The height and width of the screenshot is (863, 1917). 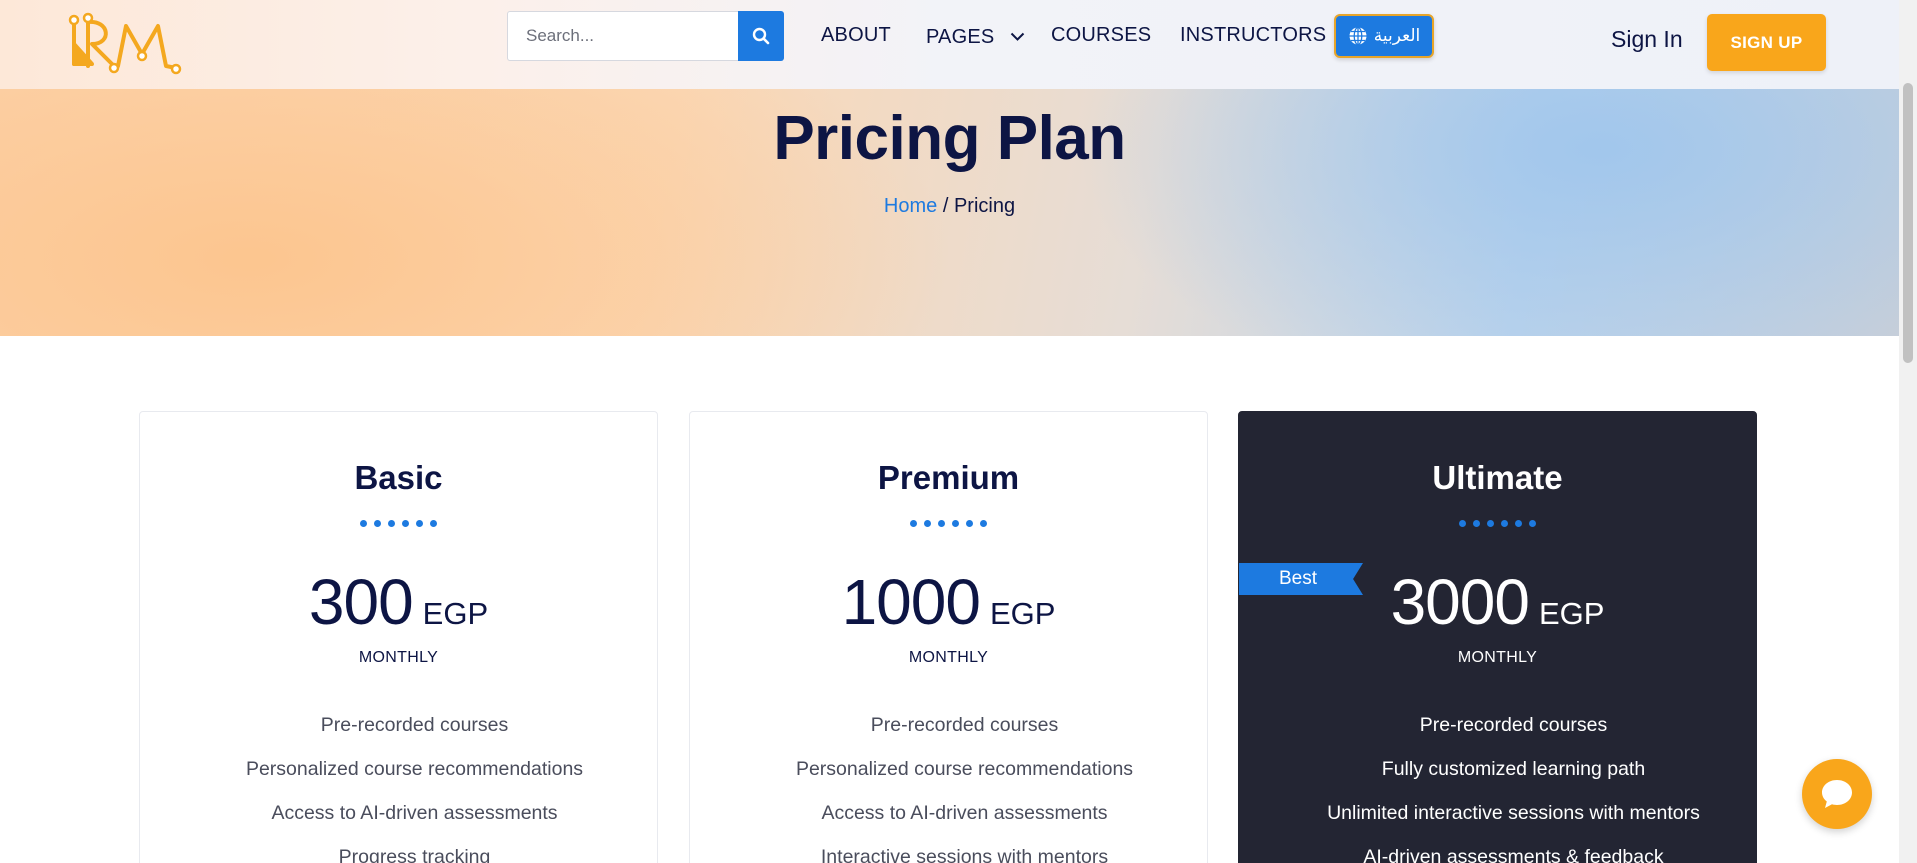 I want to click on plan-name: Basic, so click(x=398, y=477).